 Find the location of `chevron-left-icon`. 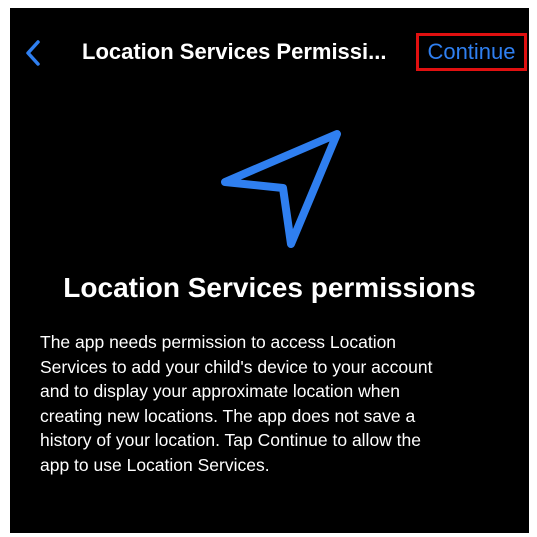

chevron-left-icon is located at coordinates (33, 53).